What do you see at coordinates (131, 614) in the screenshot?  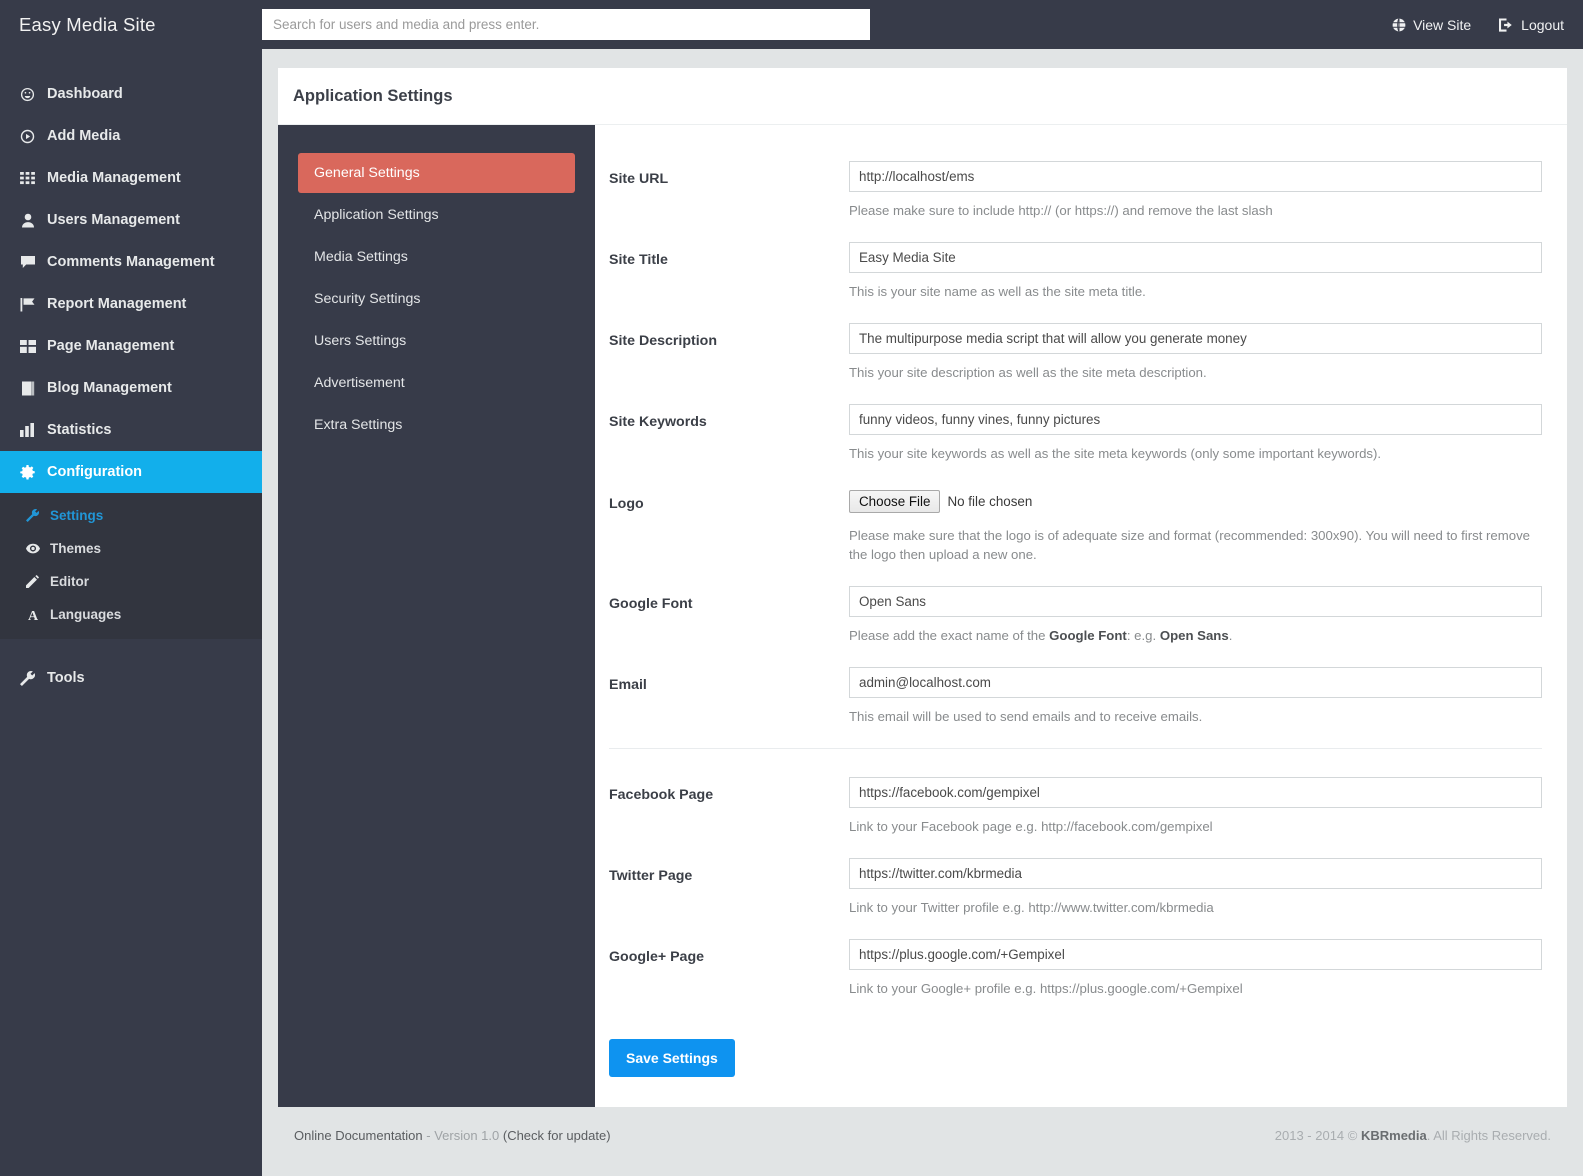 I see `sidebar-subitem-languages: A Languages` at bounding box center [131, 614].